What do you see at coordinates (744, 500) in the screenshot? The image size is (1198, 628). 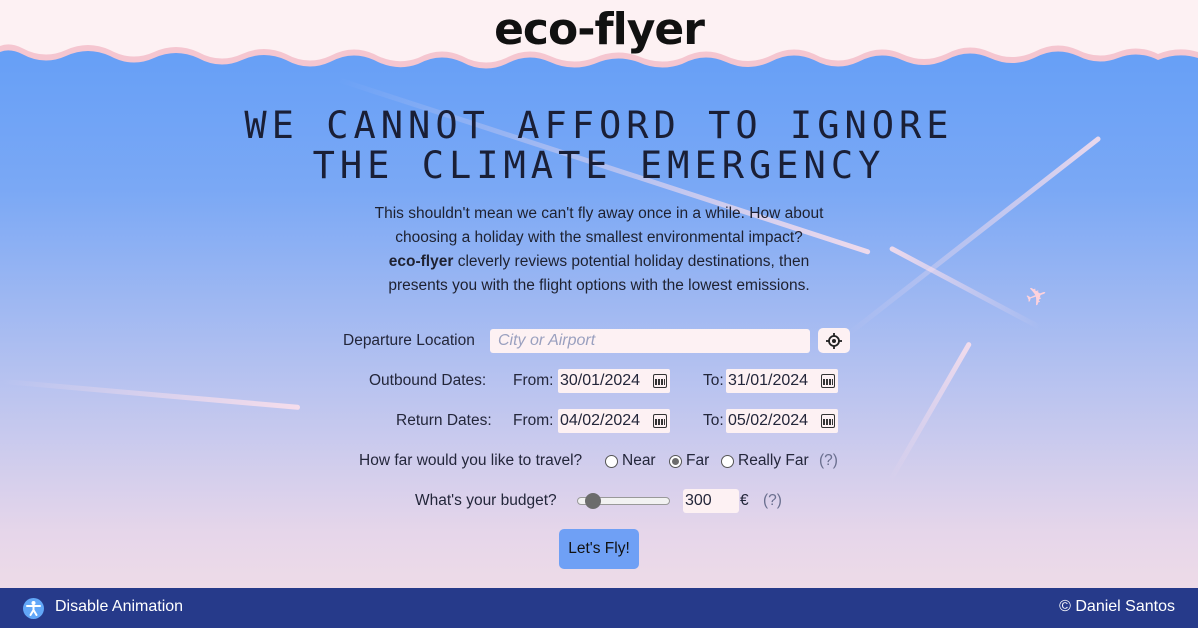 I see `currency-symbol: €` at bounding box center [744, 500].